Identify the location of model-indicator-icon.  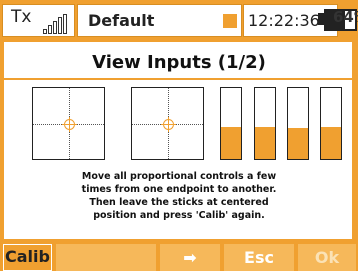
(230, 21).